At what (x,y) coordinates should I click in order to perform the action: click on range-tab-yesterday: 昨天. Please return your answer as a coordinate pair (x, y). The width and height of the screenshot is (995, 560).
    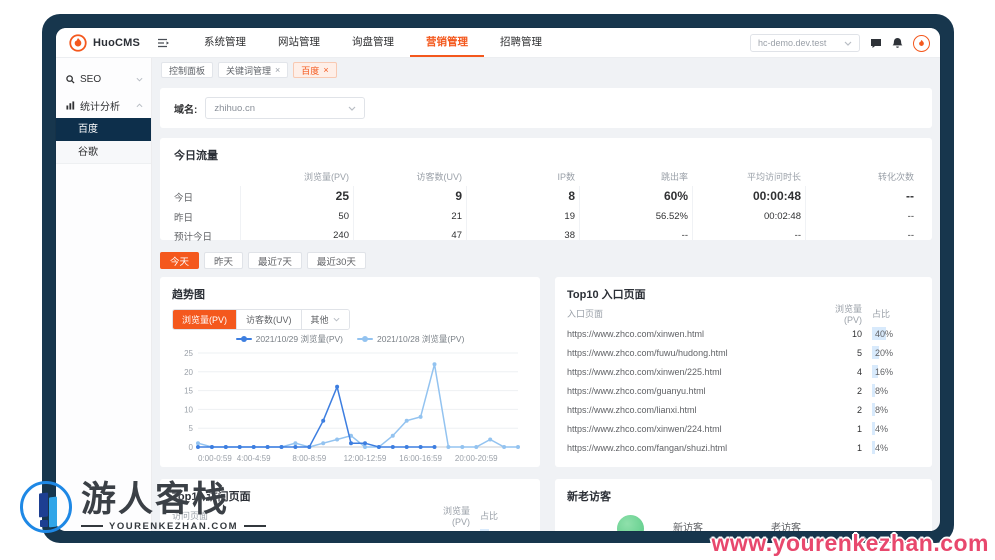
    Looking at the image, I should click on (224, 260).